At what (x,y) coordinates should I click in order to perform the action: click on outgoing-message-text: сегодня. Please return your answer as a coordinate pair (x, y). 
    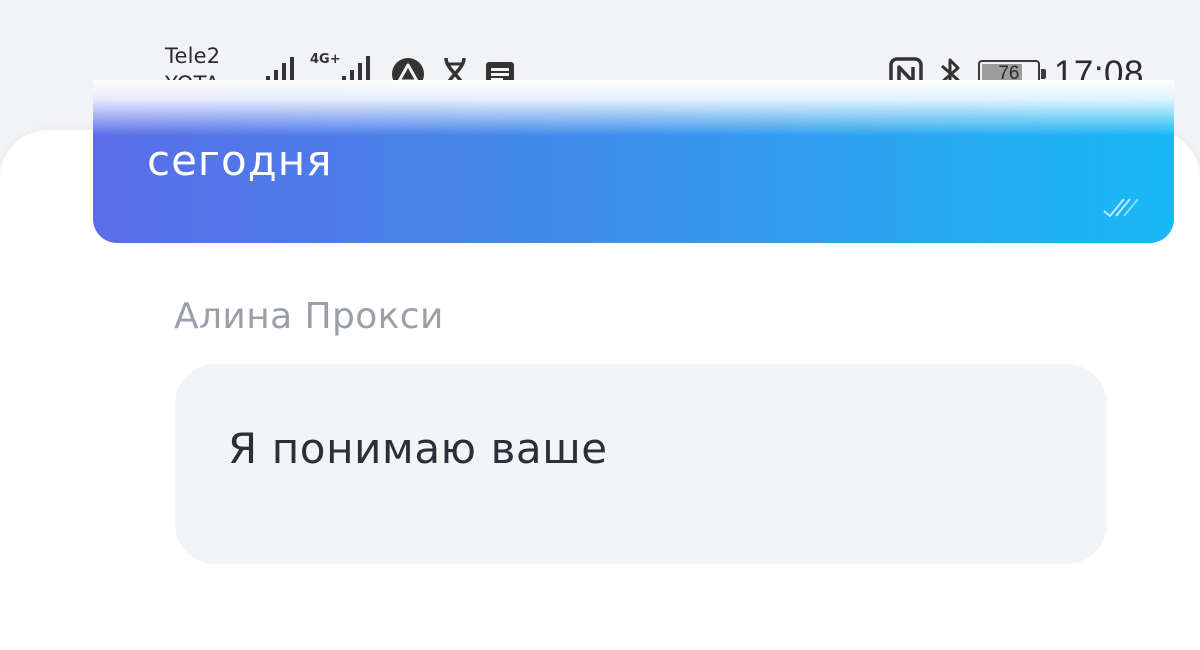
    Looking at the image, I should click on (240, 160).